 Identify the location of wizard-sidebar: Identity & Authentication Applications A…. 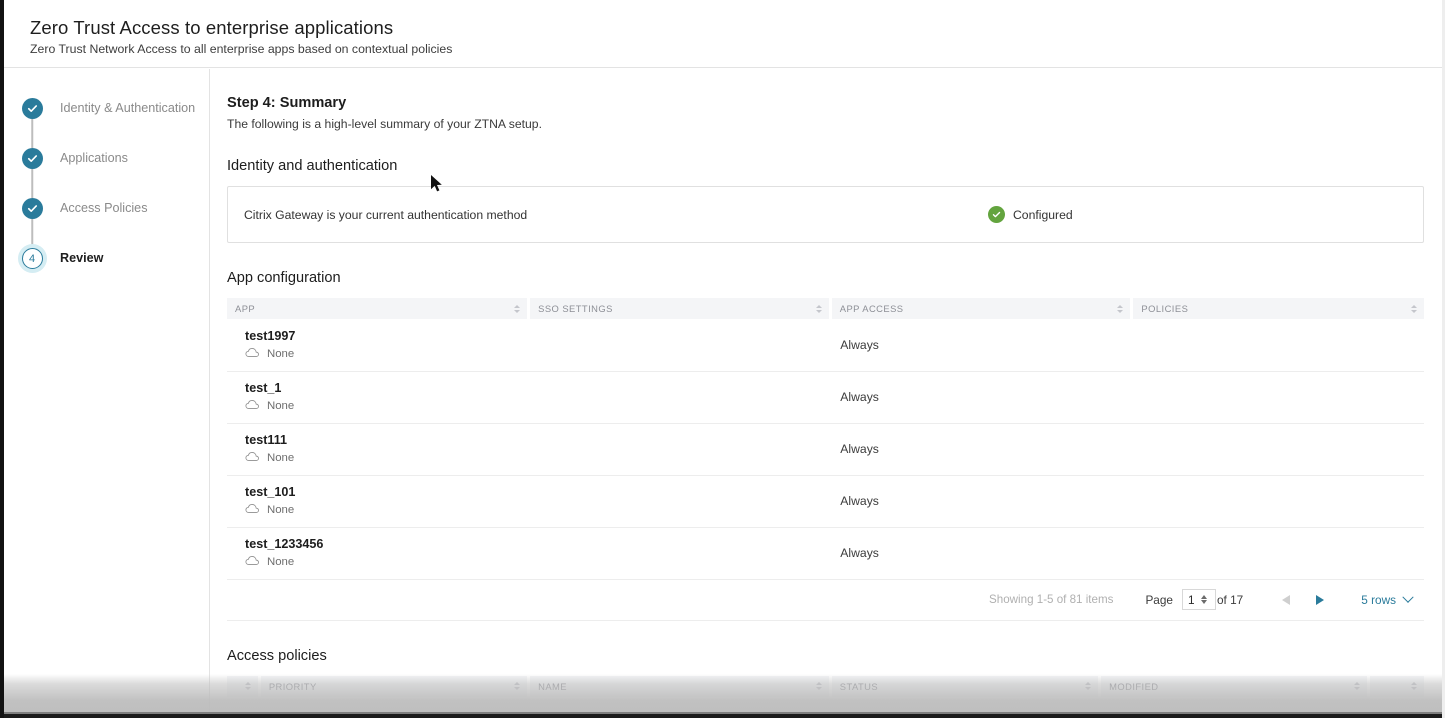
(107, 393).